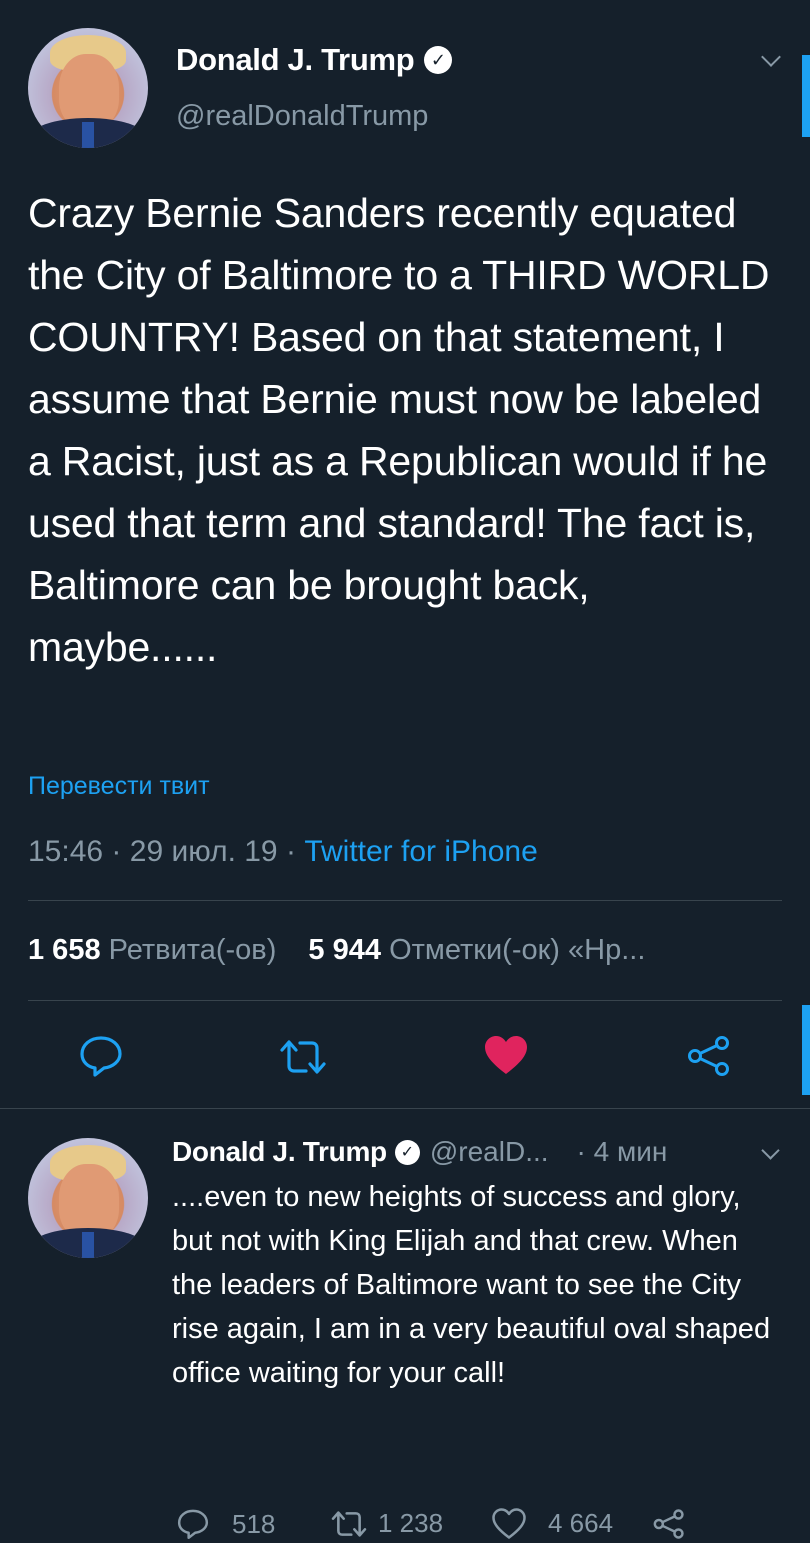 The image size is (810, 1543). I want to click on reply-author-name: Donald J. Trump, so click(279, 1152).